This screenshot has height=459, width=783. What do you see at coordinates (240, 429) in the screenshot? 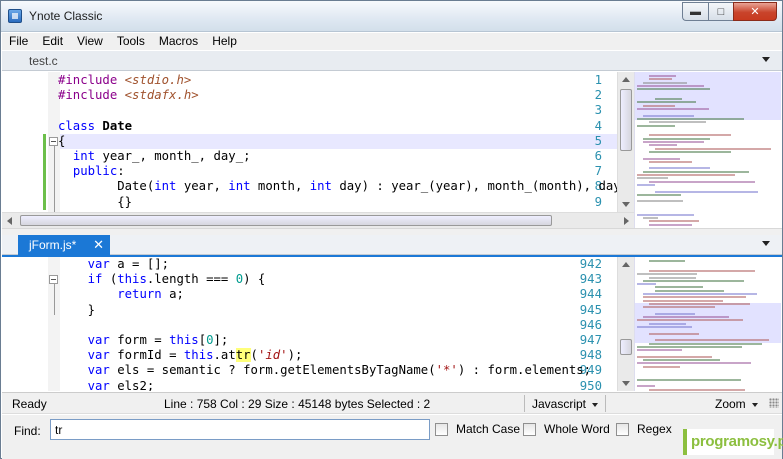
I see `find-input` at bounding box center [240, 429].